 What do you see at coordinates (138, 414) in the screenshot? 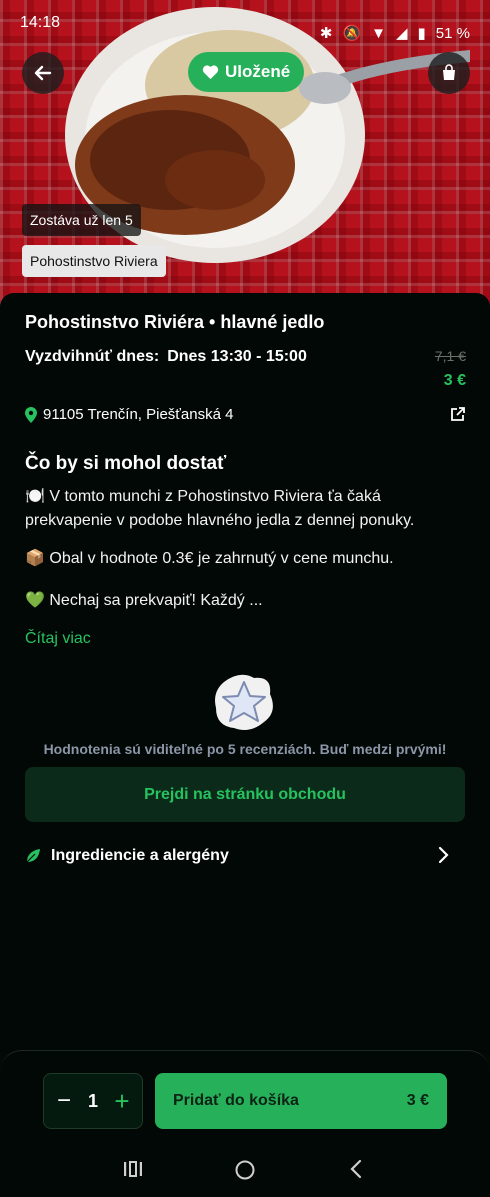
I see `address-text: 91105 Trenčín, Piešťanská 4` at bounding box center [138, 414].